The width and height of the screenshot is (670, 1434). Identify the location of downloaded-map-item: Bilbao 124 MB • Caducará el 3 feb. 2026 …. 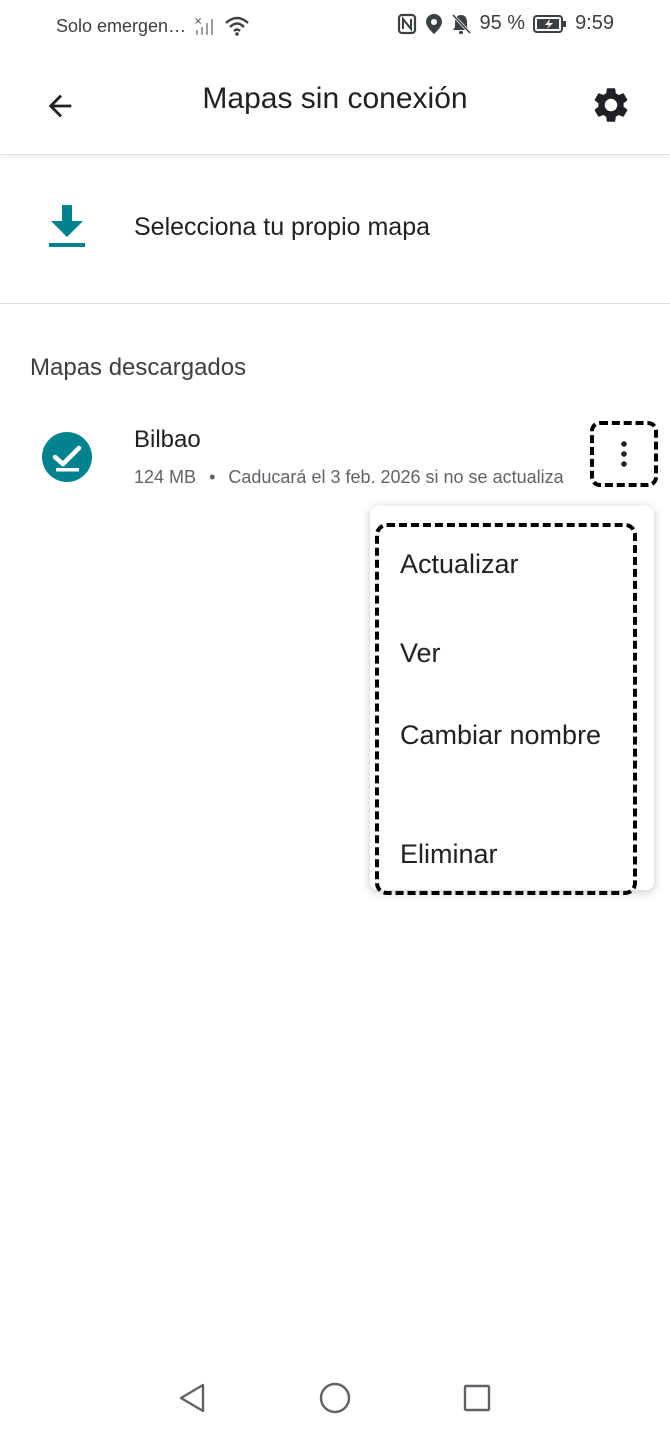
(335, 455).